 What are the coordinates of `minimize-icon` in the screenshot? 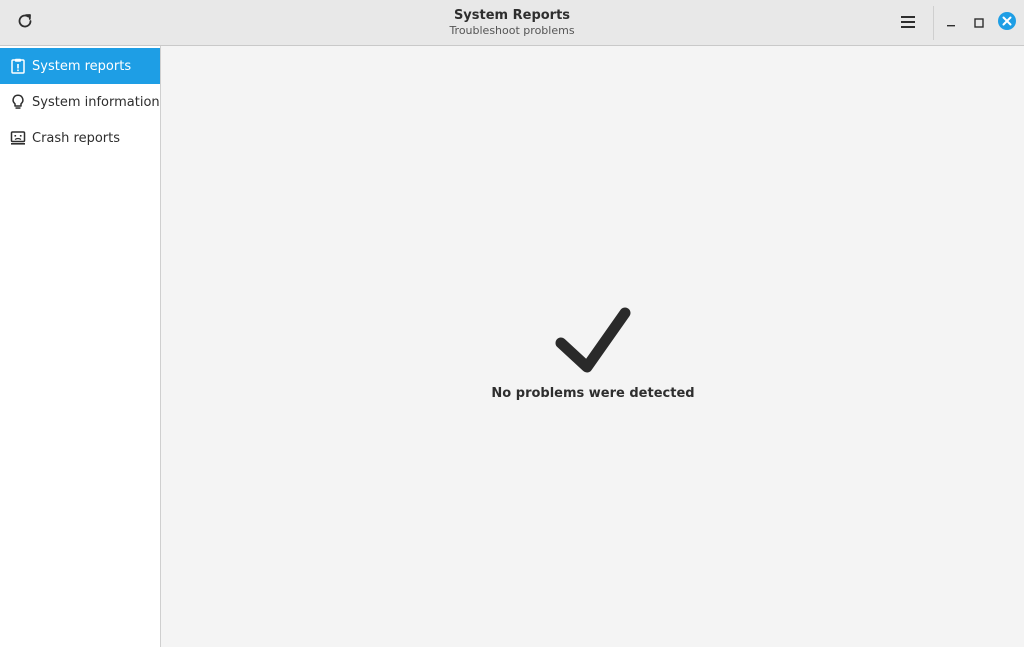 It's located at (951, 23).